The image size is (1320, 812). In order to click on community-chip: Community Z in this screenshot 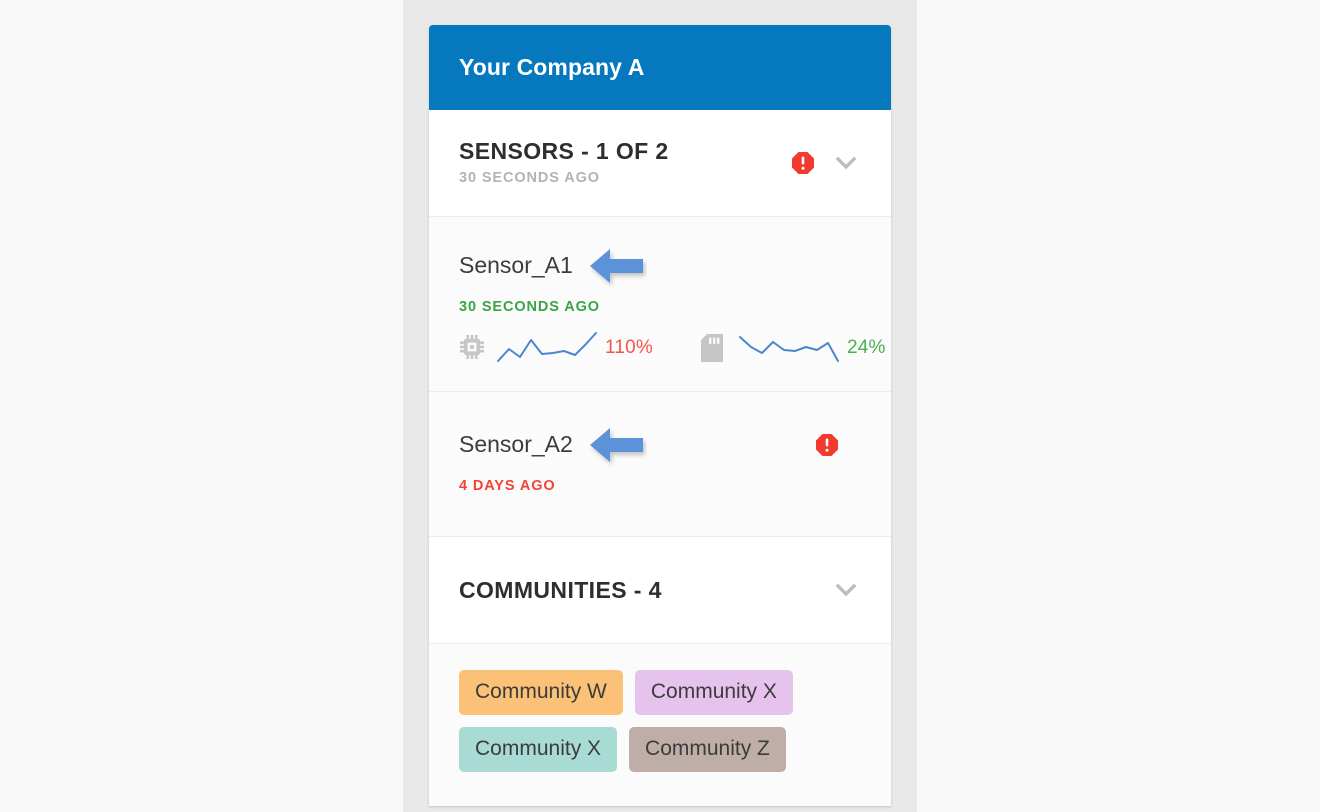, I will do `click(707, 749)`.